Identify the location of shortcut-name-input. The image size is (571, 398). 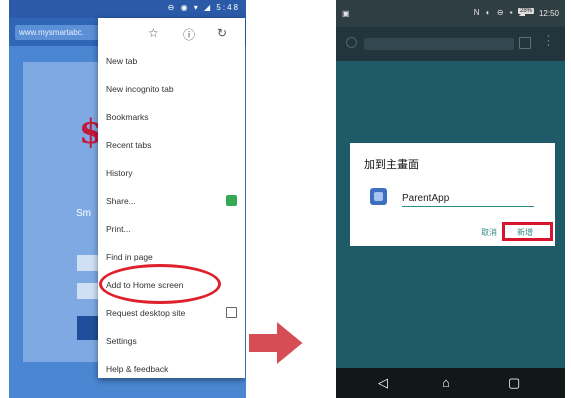
(468, 199).